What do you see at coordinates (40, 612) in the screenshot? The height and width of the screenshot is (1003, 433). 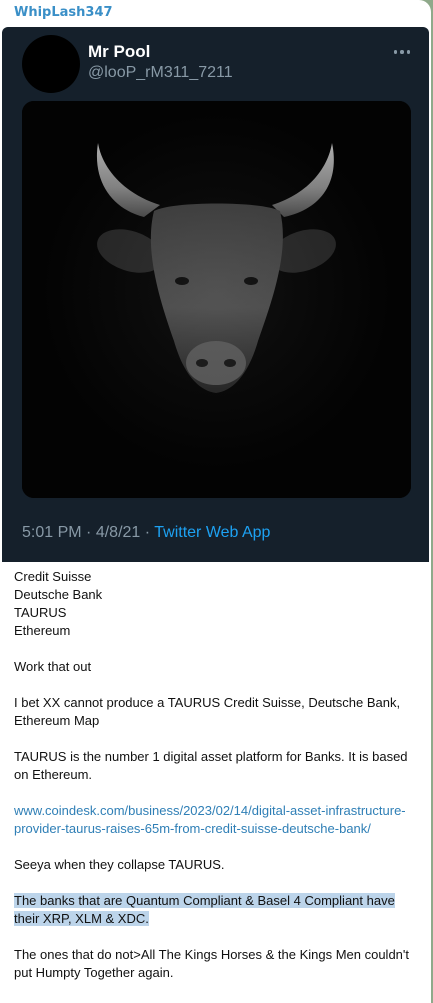 I see `message-line: TAURUS` at bounding box center [40, 612].